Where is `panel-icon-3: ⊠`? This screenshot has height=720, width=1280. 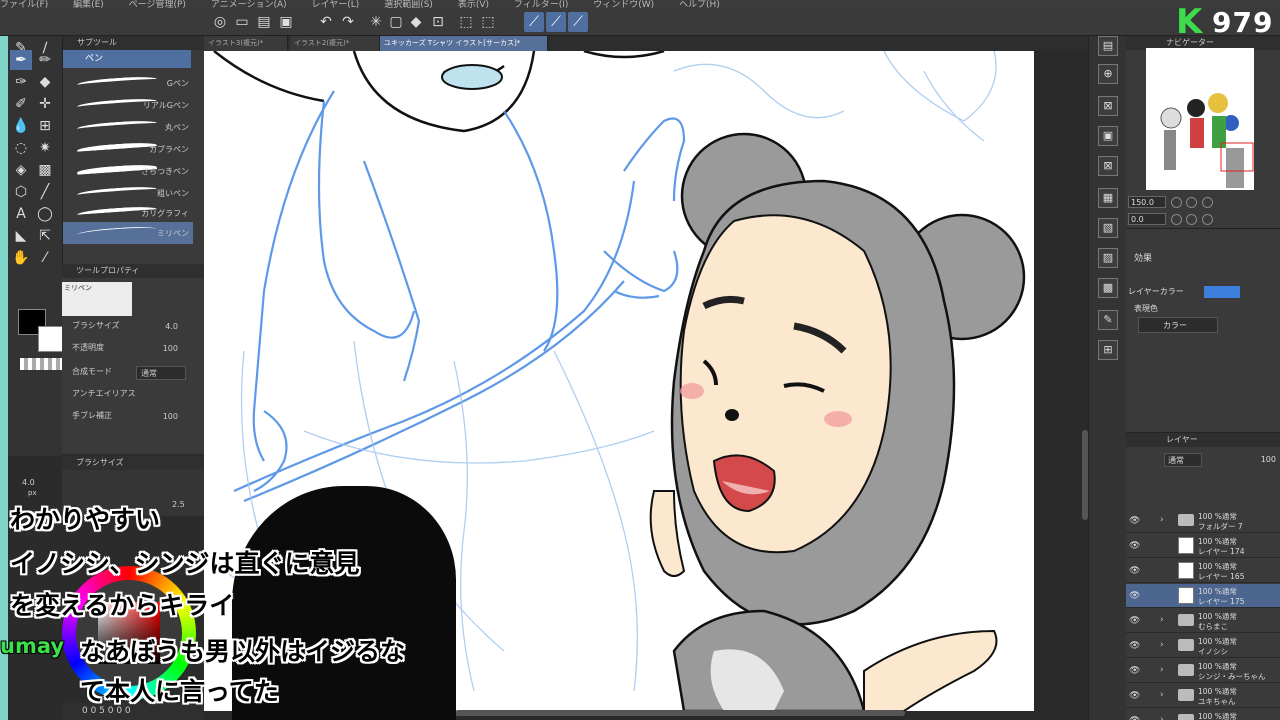
panel-icon-3: ⊠ is located at coordinates (1108, 106).